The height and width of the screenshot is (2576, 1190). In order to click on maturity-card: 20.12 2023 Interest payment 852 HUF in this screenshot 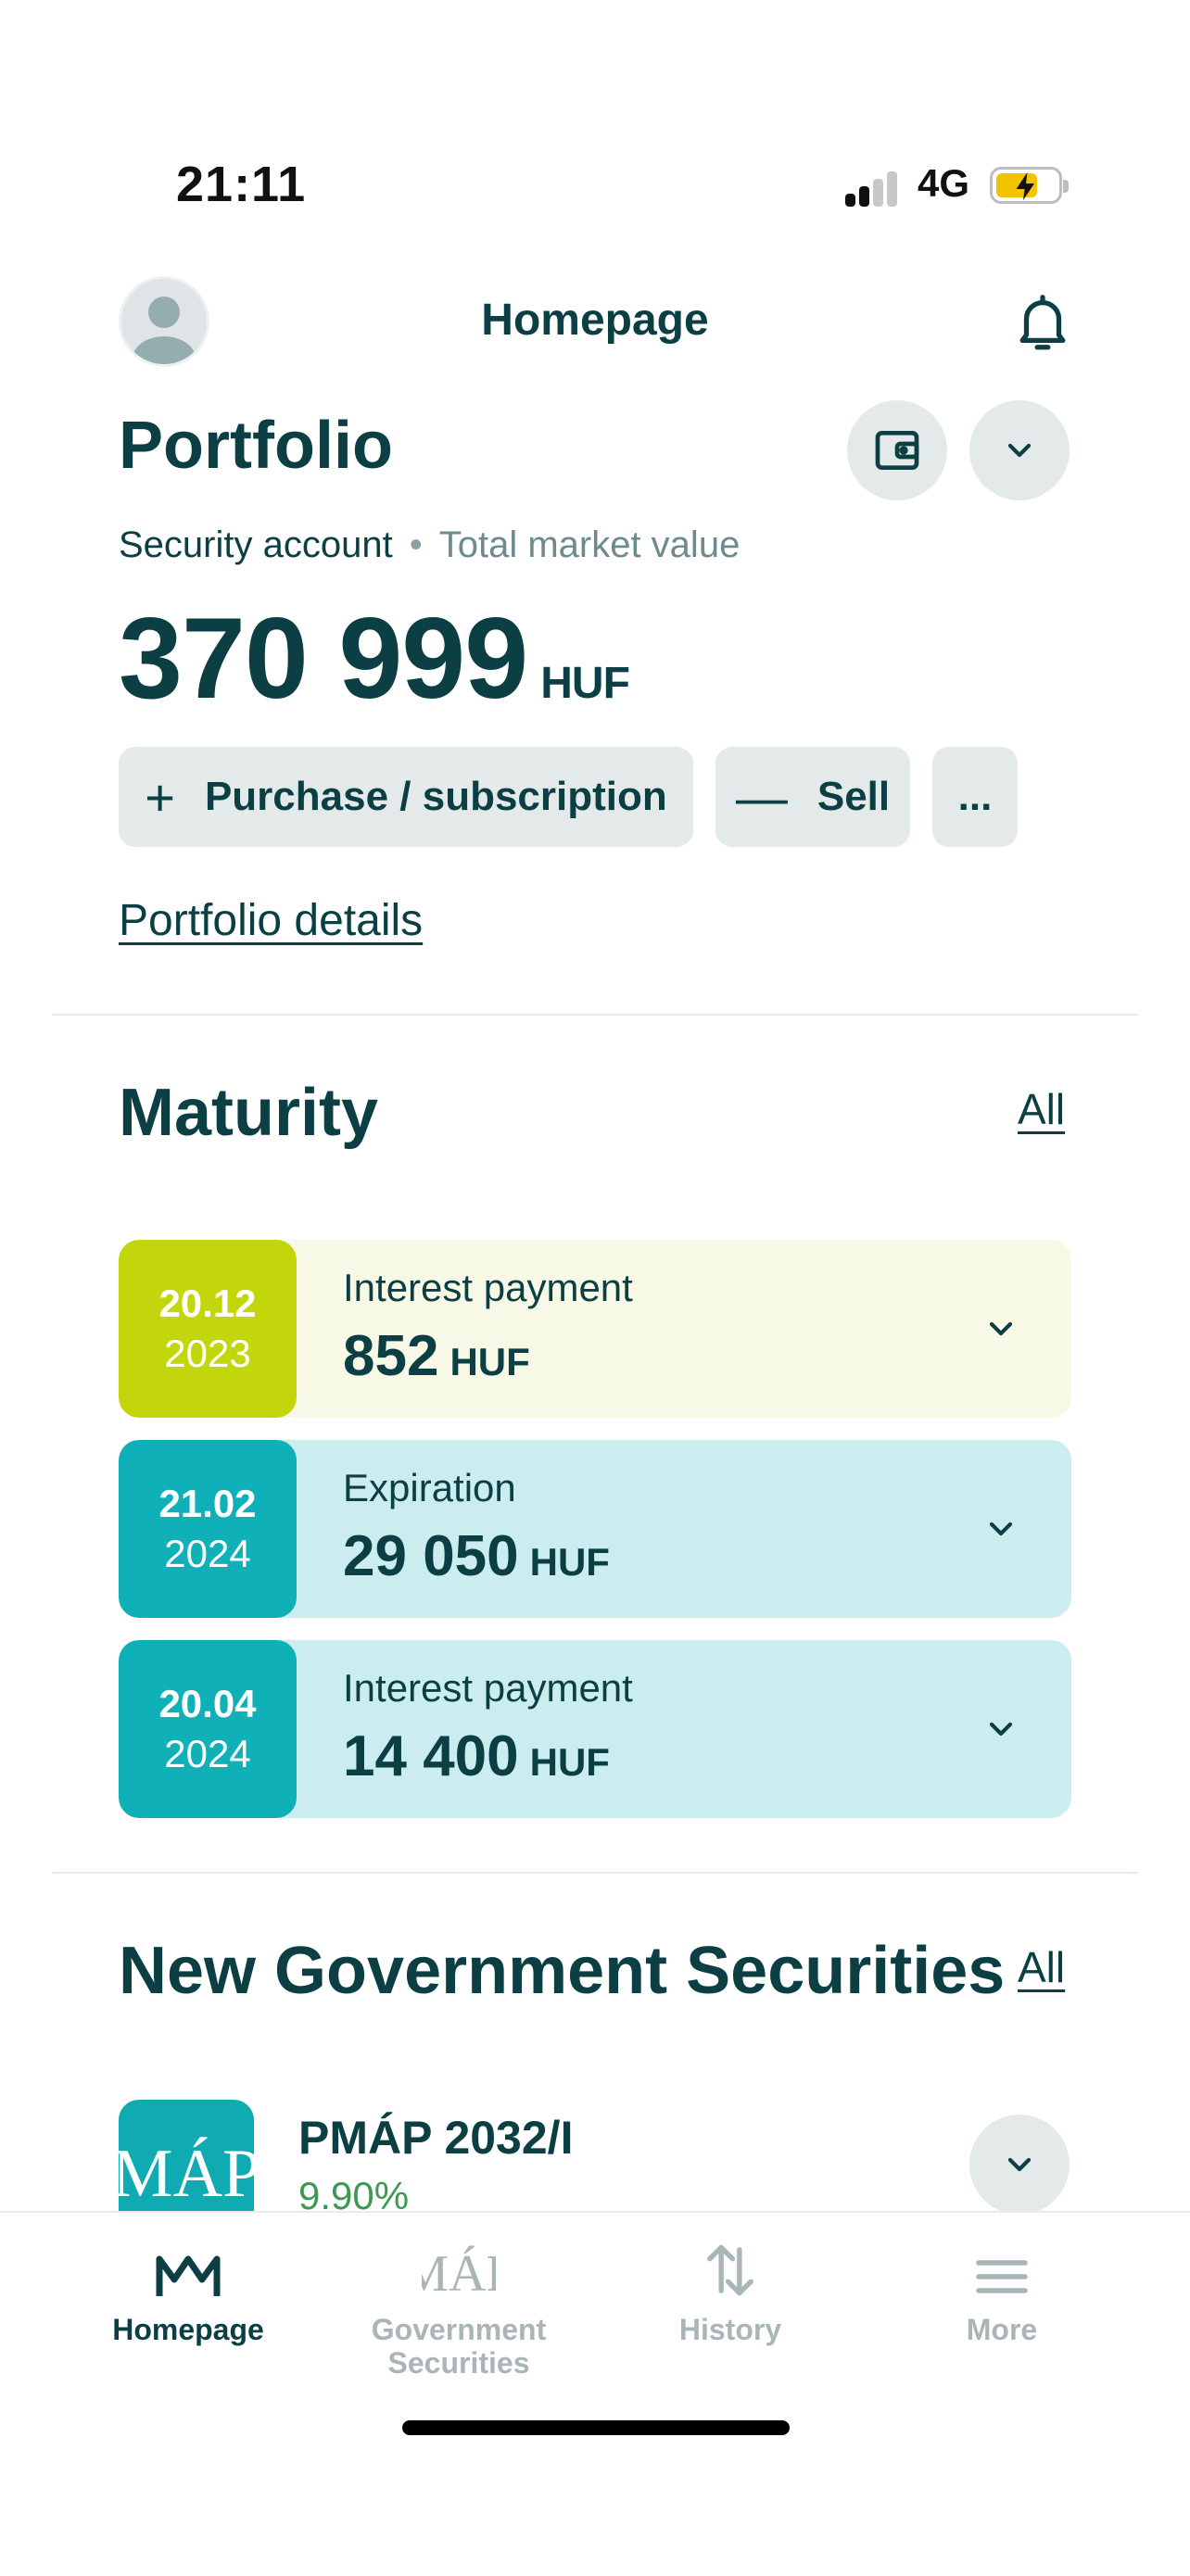, I will do `click(595, 1329)`.